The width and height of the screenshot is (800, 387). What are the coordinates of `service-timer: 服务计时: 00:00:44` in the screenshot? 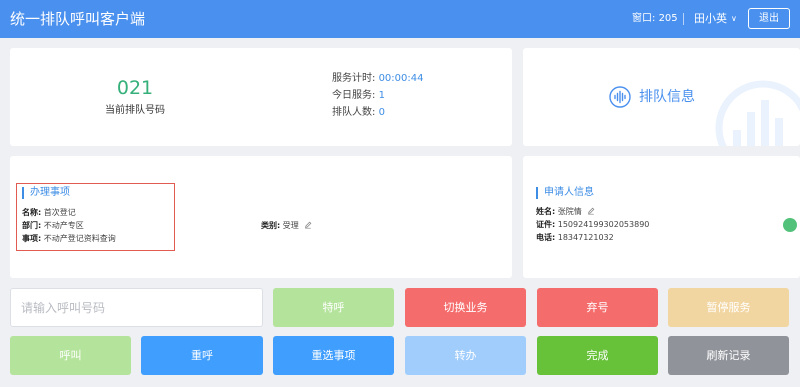 It's located at (377, 79).